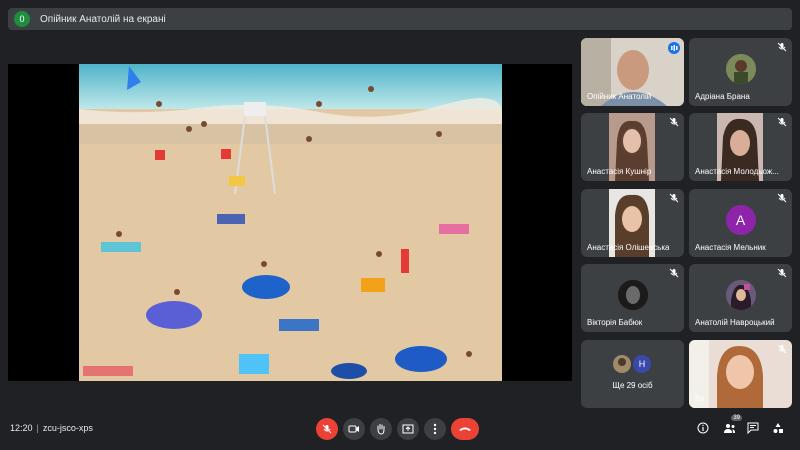  What do you see at coordinates (632, 223) in the screenshot?
I see `participant-tile: Анастасія Олішевська` at bounding box center [632, 223].